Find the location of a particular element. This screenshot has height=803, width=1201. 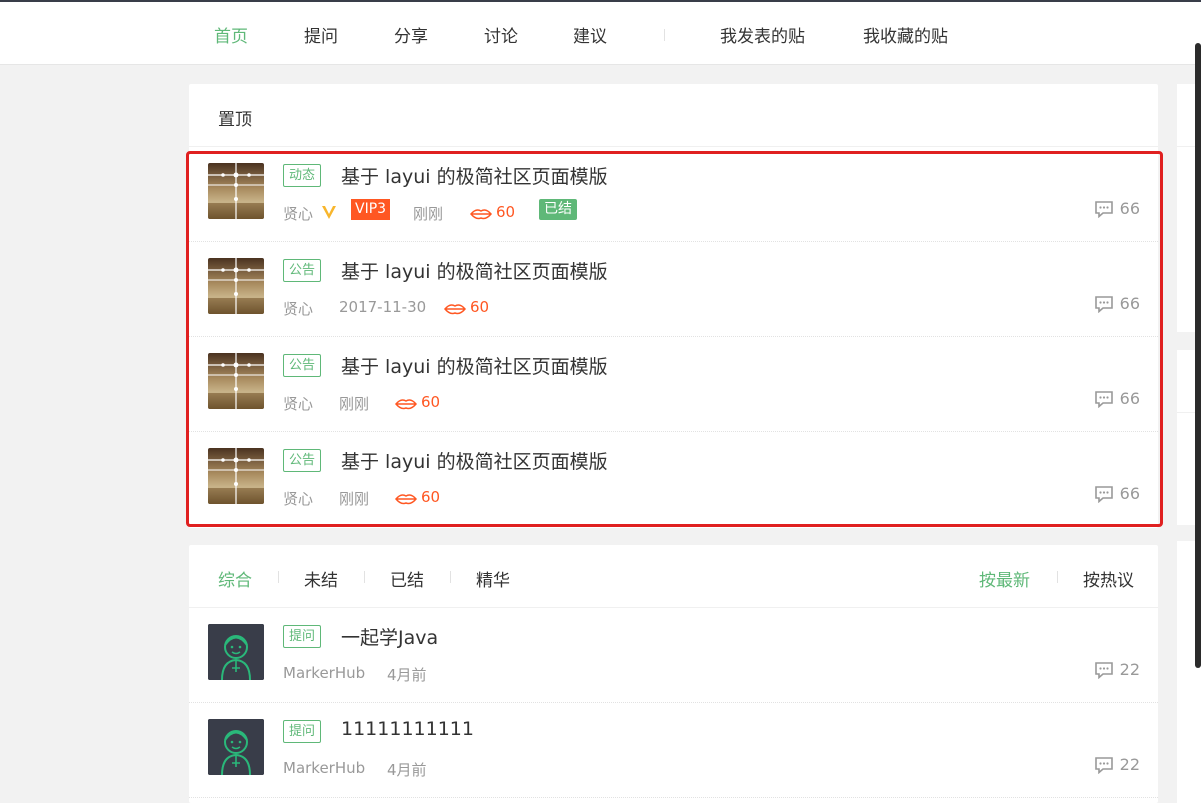

nav-my-favorites: 我收藏的贴 is located at coordinates (905, 34).